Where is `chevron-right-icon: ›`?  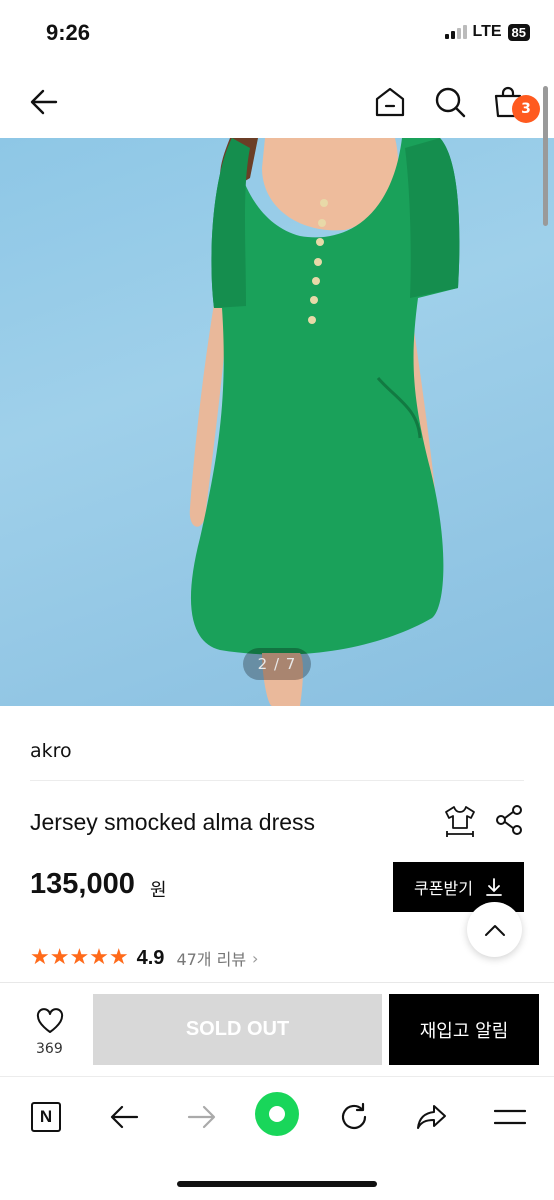 chevron-right-icon: › is located at coordinates (255, 958).